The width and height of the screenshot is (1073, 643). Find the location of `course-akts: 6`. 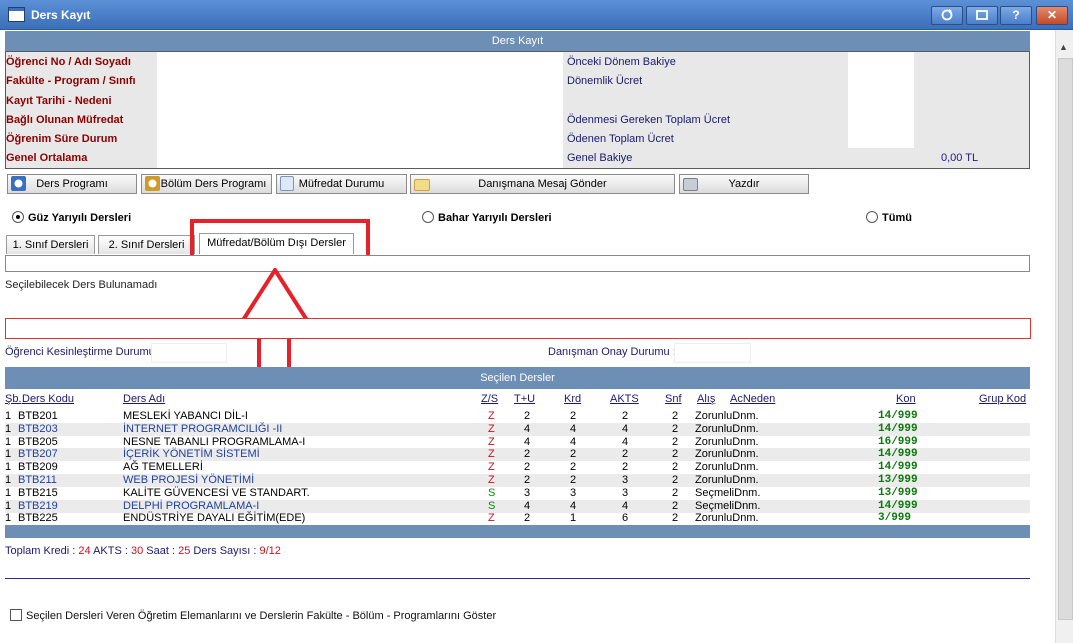

course-akts: 6 is located at coordinates (625, 518).